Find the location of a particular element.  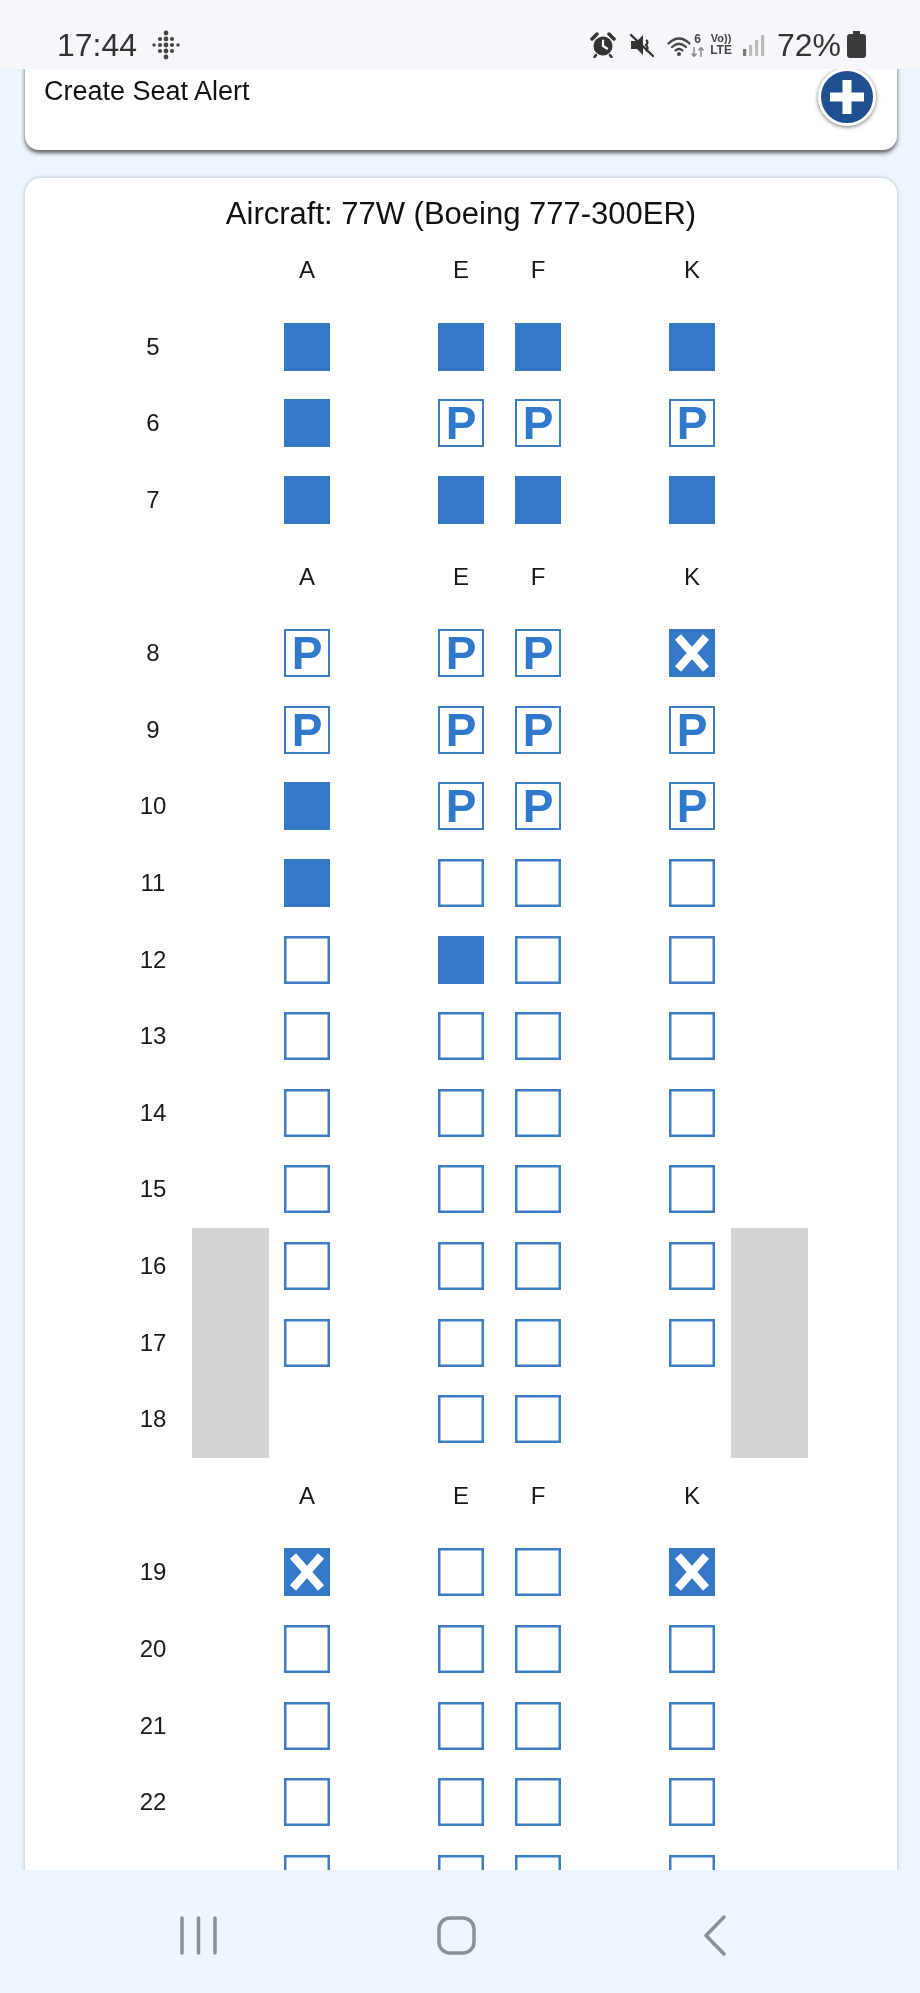

battery-icon is located at coordinates (856, 44).